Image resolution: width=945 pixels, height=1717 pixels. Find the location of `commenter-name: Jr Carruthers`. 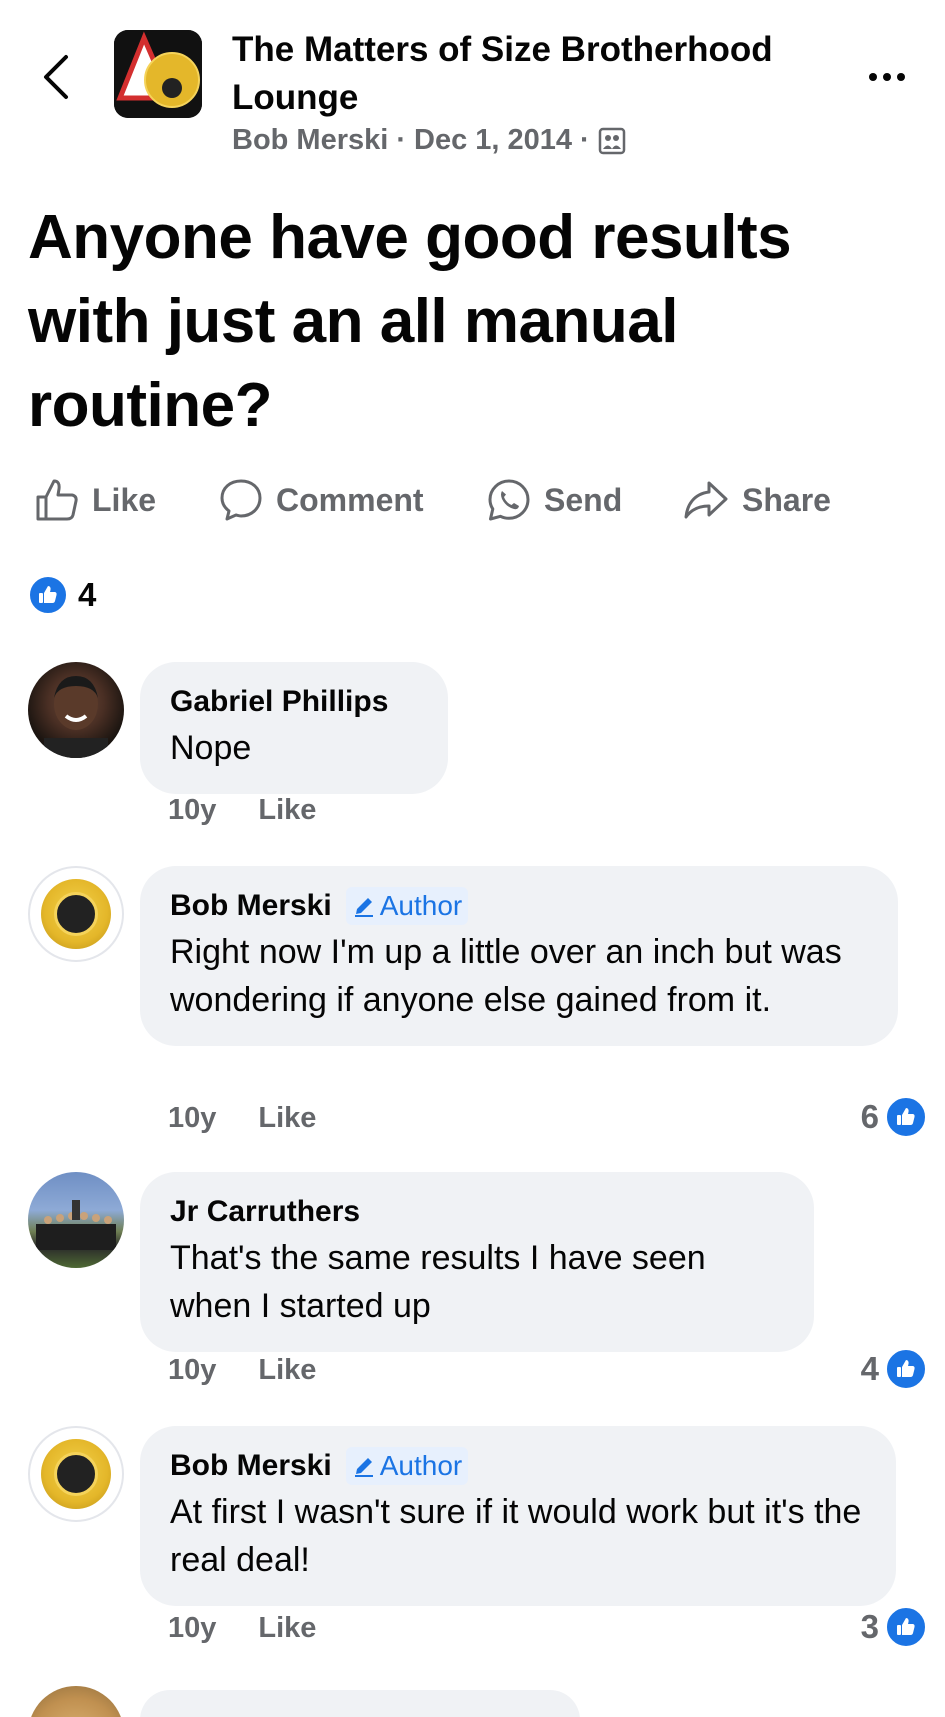

commenter-name: Jr Carruthers is located at coordinates (477, 1212).